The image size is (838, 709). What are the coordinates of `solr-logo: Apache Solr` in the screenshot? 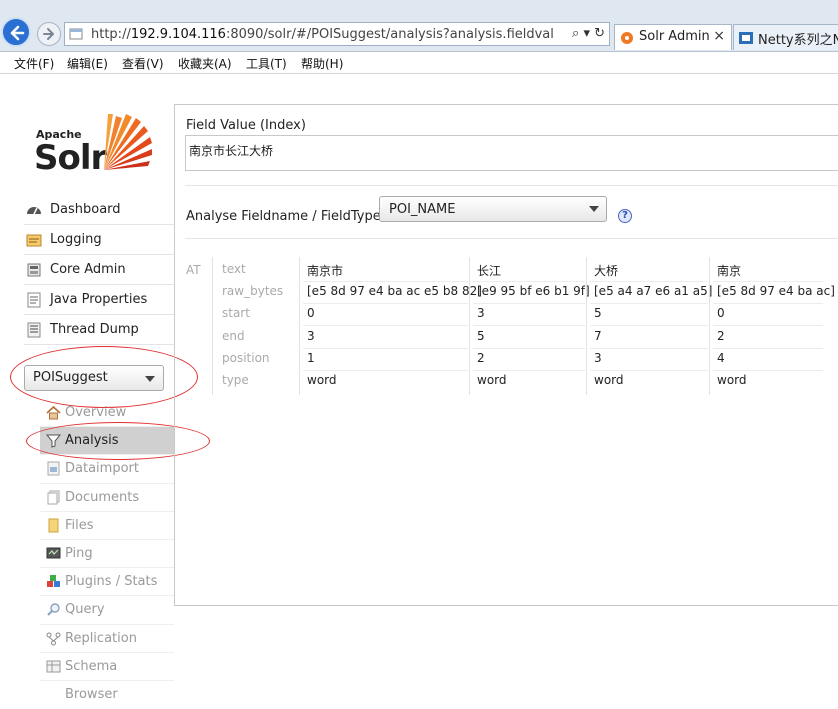 It's located at (97, 145).